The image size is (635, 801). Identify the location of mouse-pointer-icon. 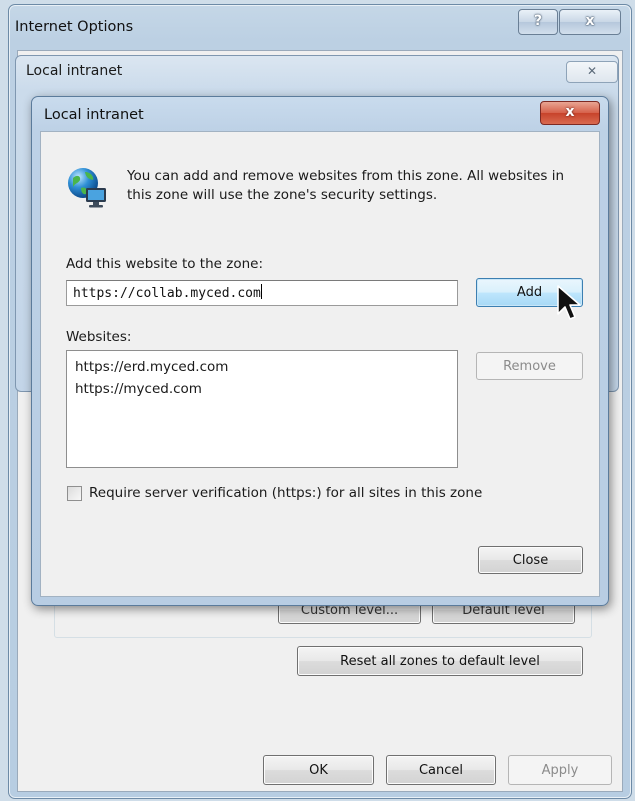
(569, 302).